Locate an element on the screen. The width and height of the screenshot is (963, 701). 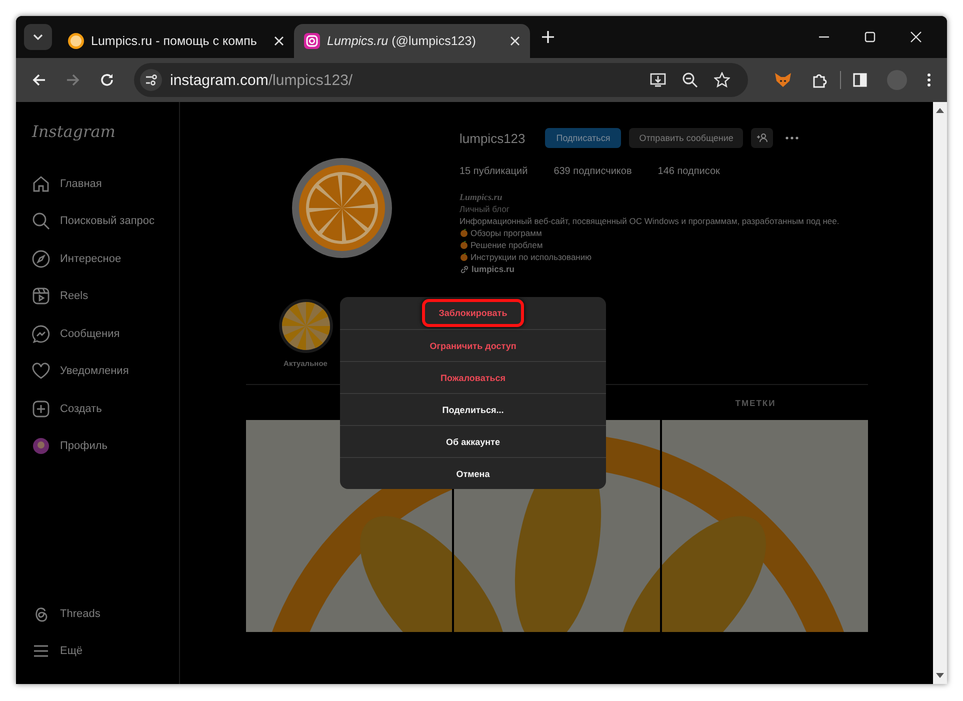
profile-icon is located at coordinates (41, 446).